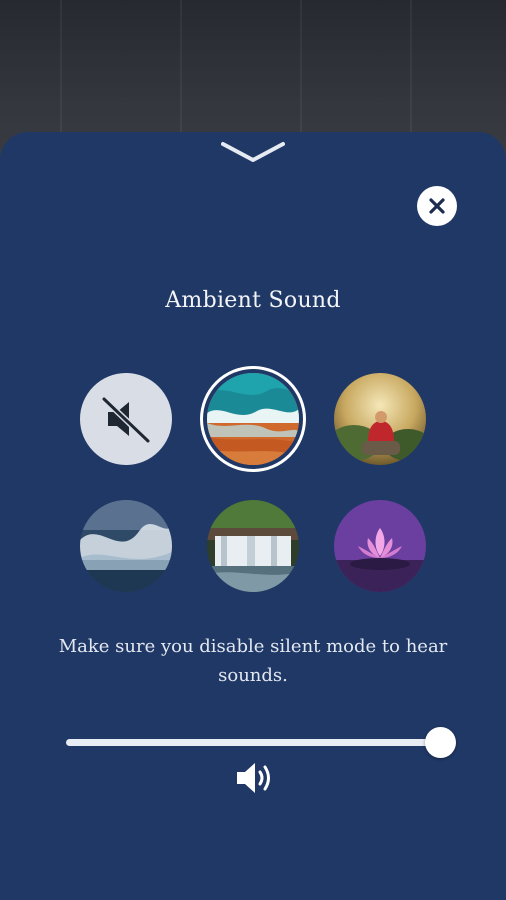 The image size is (506, 900). Describe the element at coordinates (440, 742) in the screenshot. I see `volume-slider-thumb` at that location.